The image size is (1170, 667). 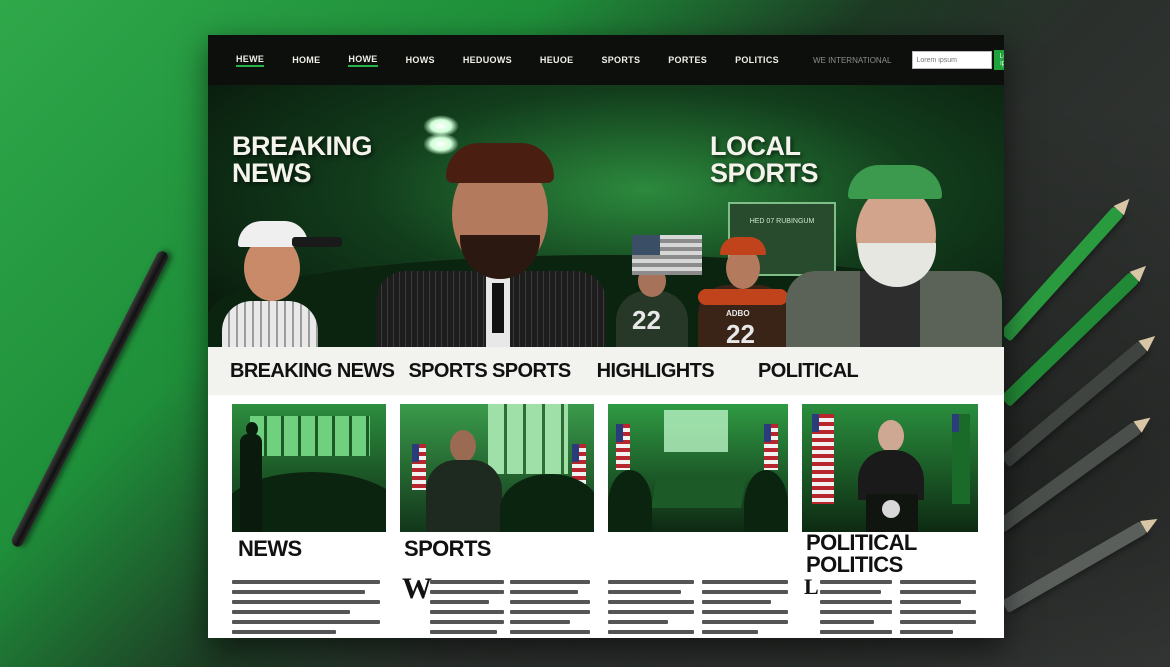 I want to click on hero-title-breaking-news: BREAKING NEWS, so click(x=302, y=159).